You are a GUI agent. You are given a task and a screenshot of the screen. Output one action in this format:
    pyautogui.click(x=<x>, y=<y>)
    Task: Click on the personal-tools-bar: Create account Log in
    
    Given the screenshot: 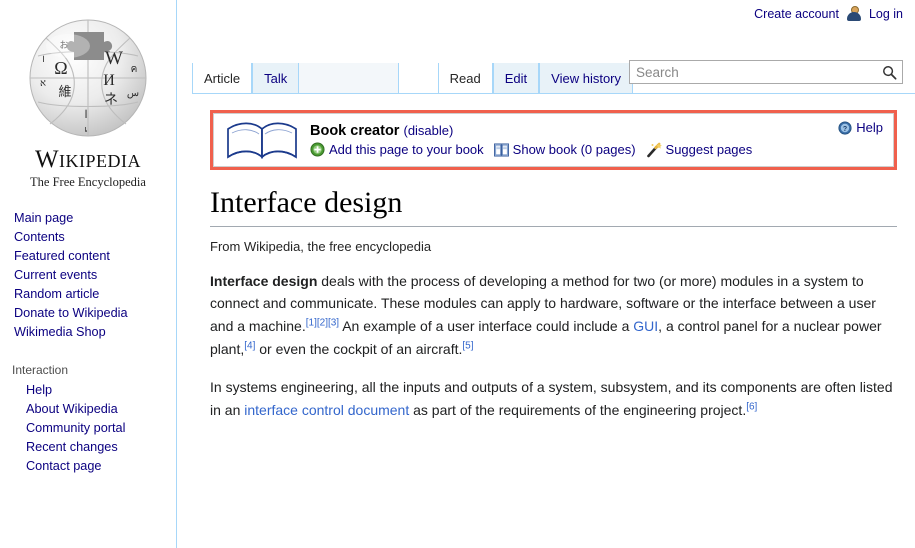 What is the action you would take?
    pyautogui.click(x=828, y=13)
    